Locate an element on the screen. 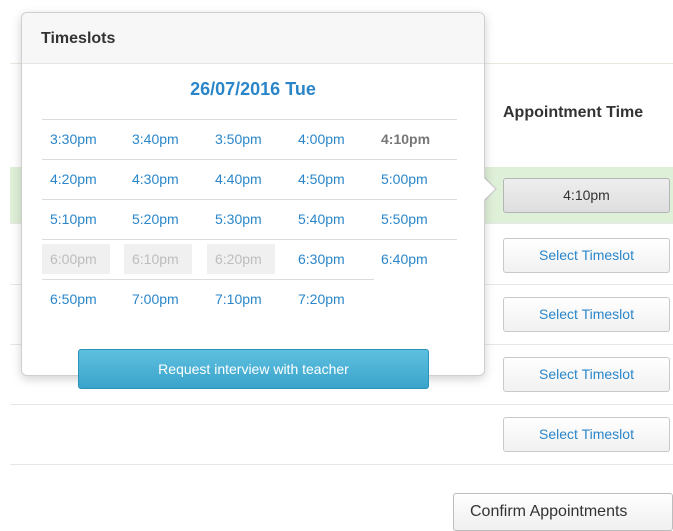  timeslot-unavailable: 6:00pm is located at coordinates (76, 259).